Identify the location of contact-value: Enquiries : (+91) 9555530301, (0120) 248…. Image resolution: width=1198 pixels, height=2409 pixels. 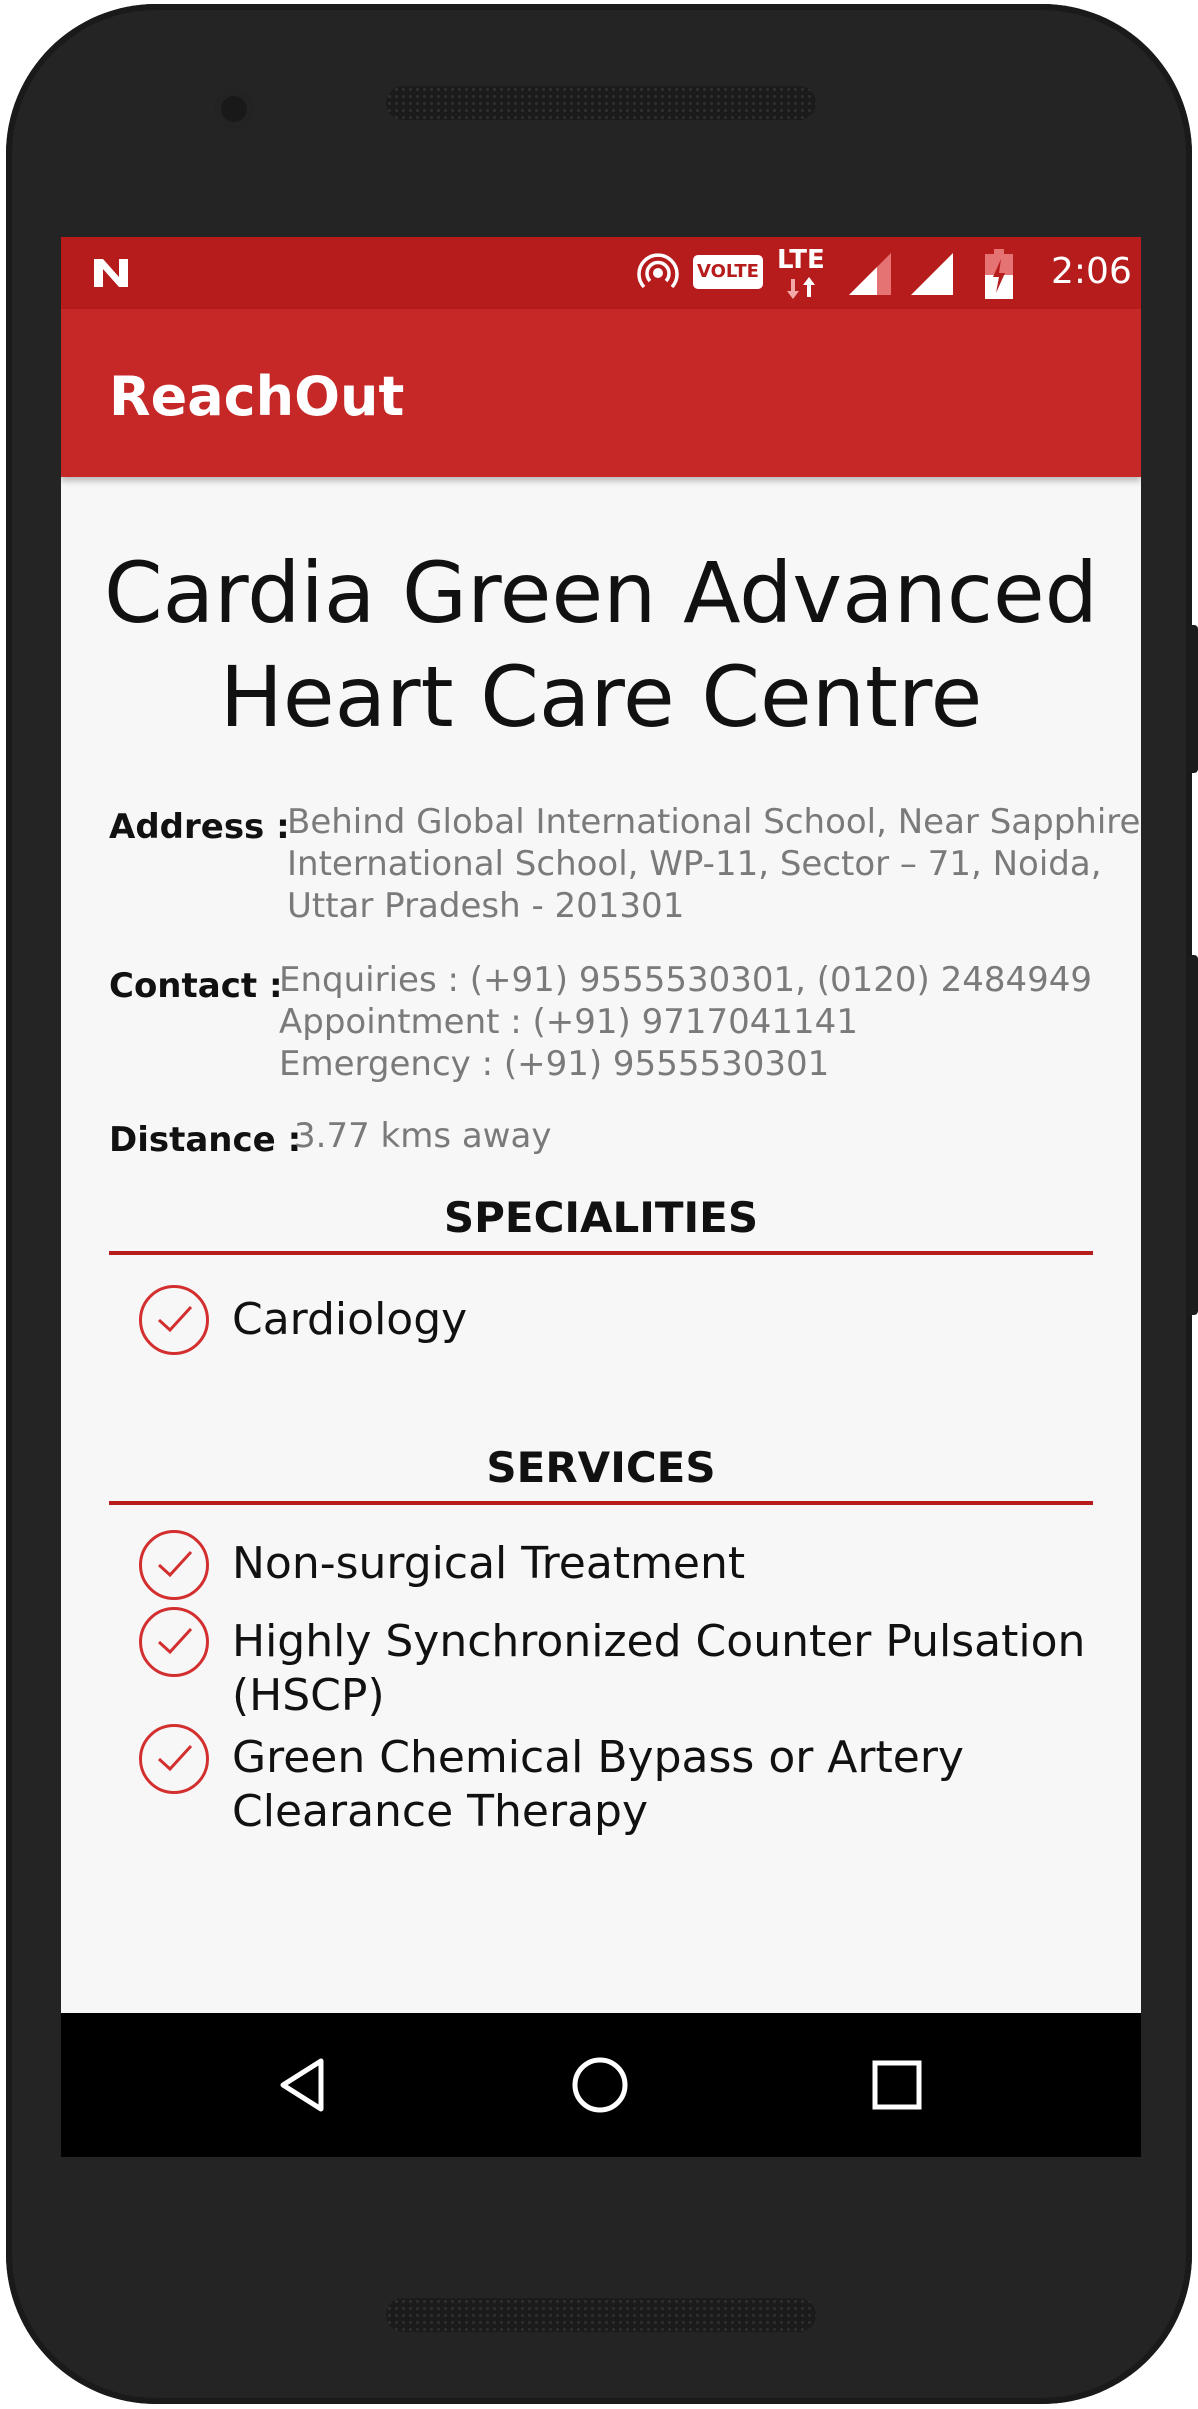
(685, 1022).